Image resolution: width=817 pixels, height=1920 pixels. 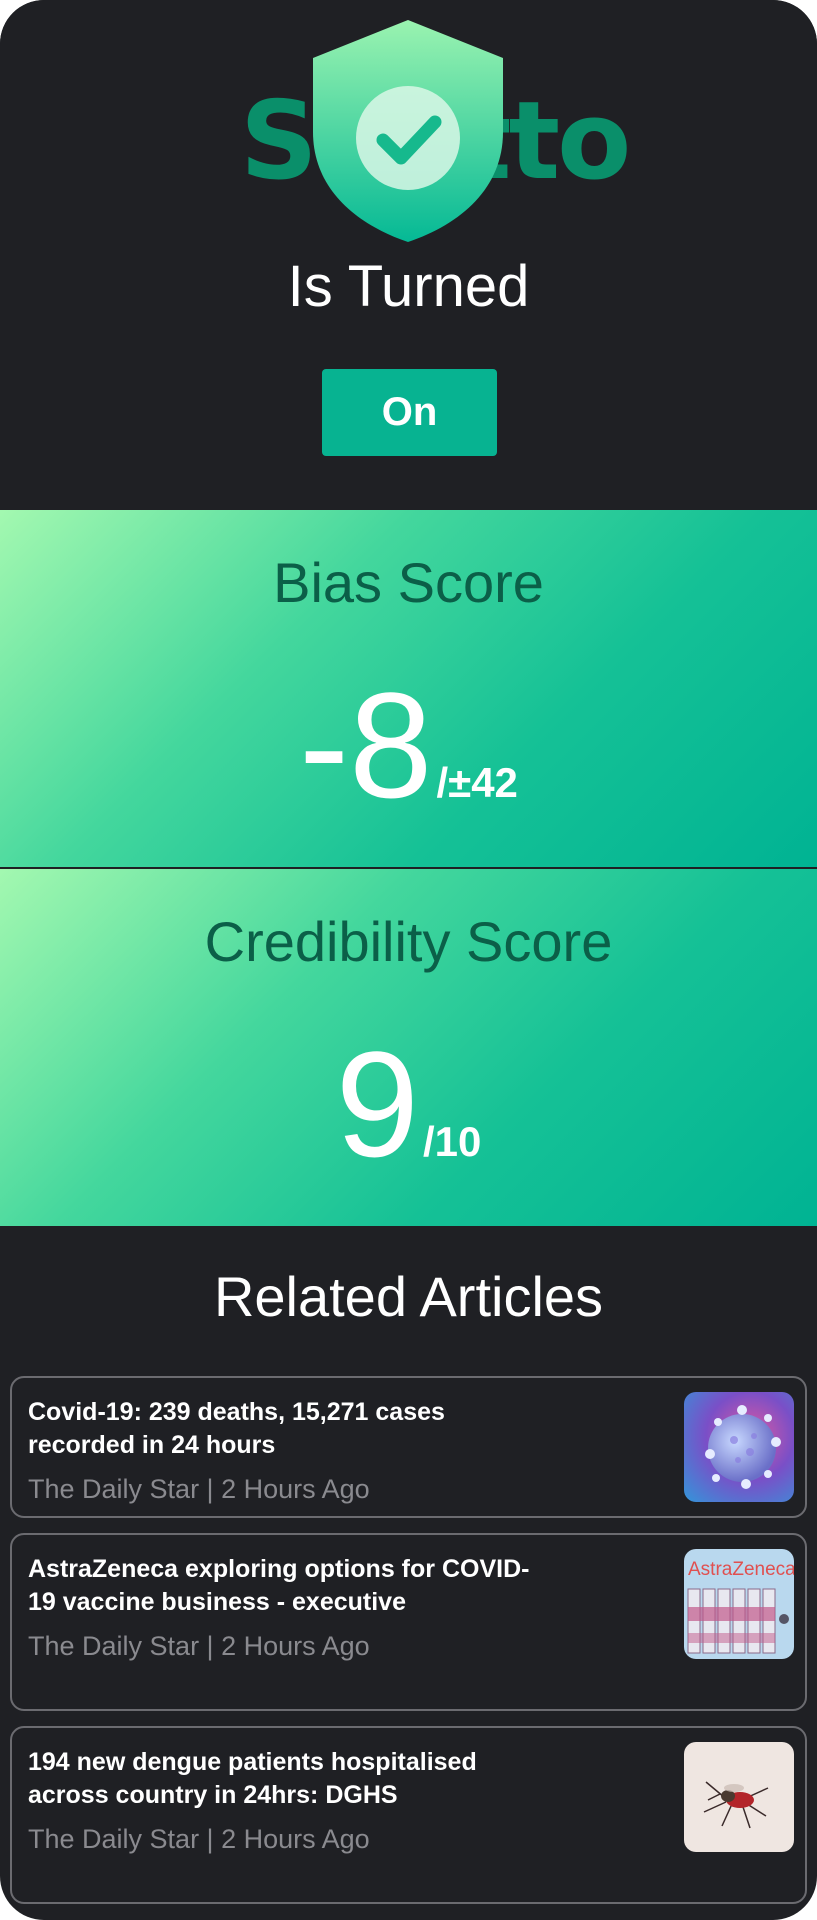 I want to click on related-articles-heading: Related Articles, so click(x=408, y=1296).